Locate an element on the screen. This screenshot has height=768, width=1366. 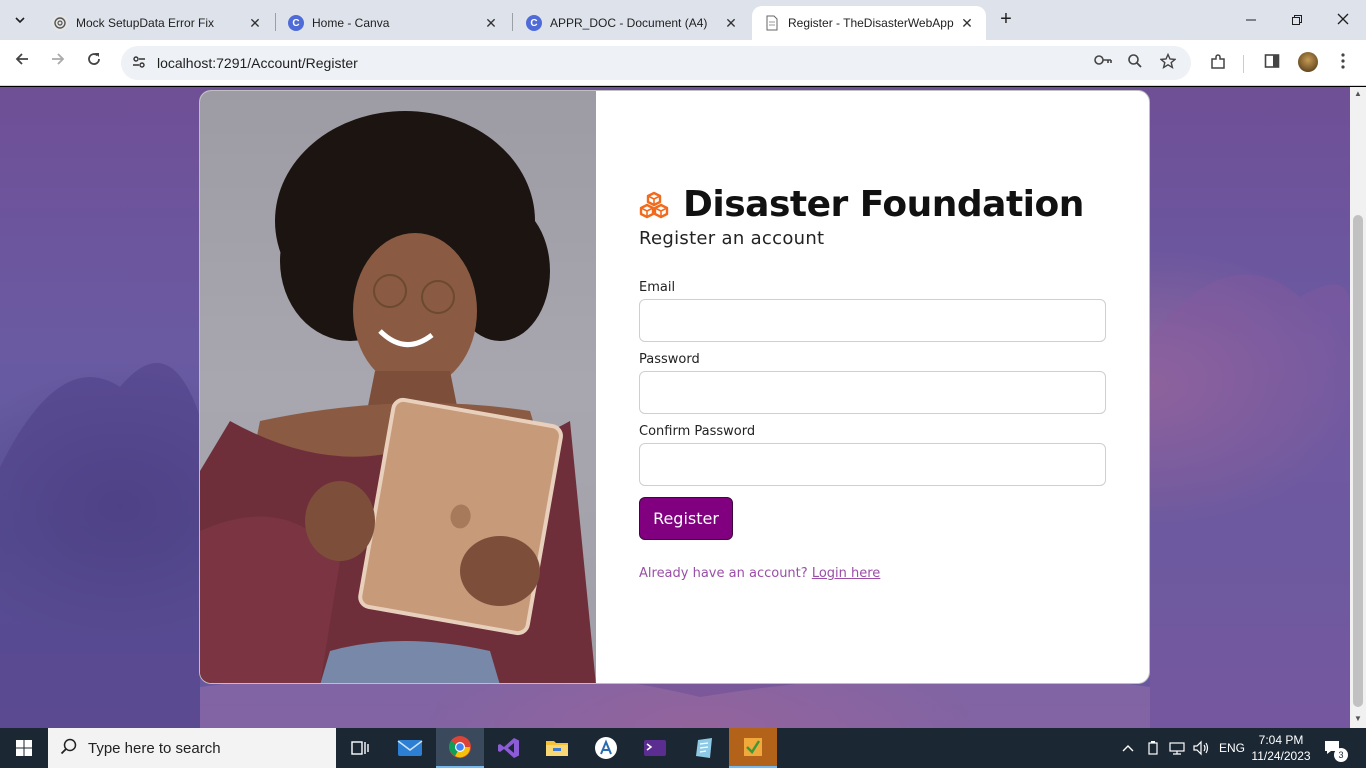
key-icon is located at coordinates (1103, 63).